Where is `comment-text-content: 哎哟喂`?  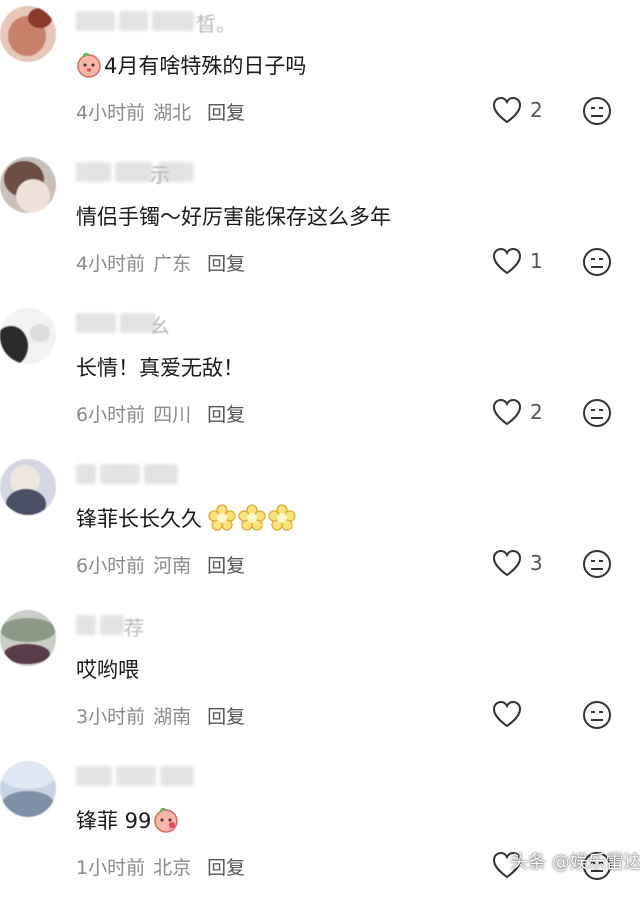
comment-text-content: 哎哟喂 is located at coordinates (107, 670).